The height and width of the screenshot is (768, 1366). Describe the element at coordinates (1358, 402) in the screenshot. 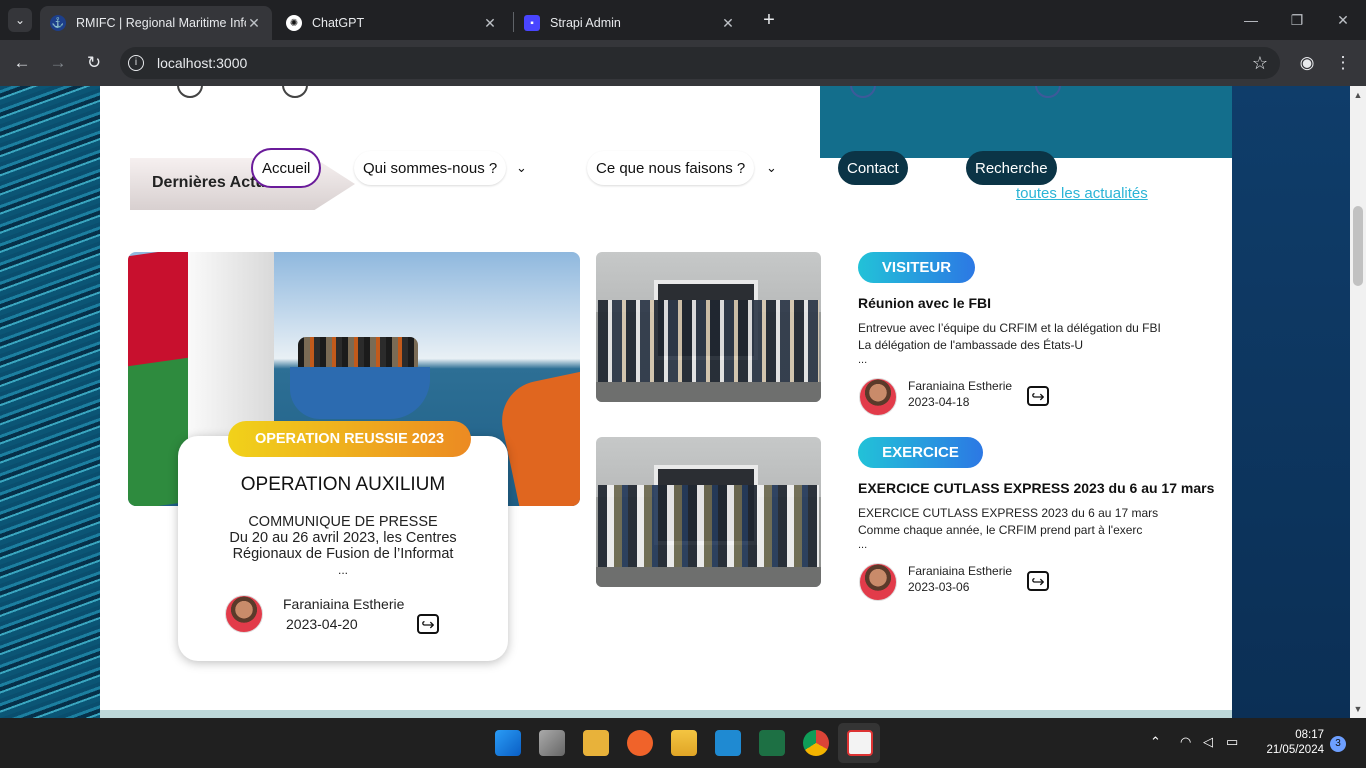

I see `page-scrollbar: ▲ ▼` at that location.